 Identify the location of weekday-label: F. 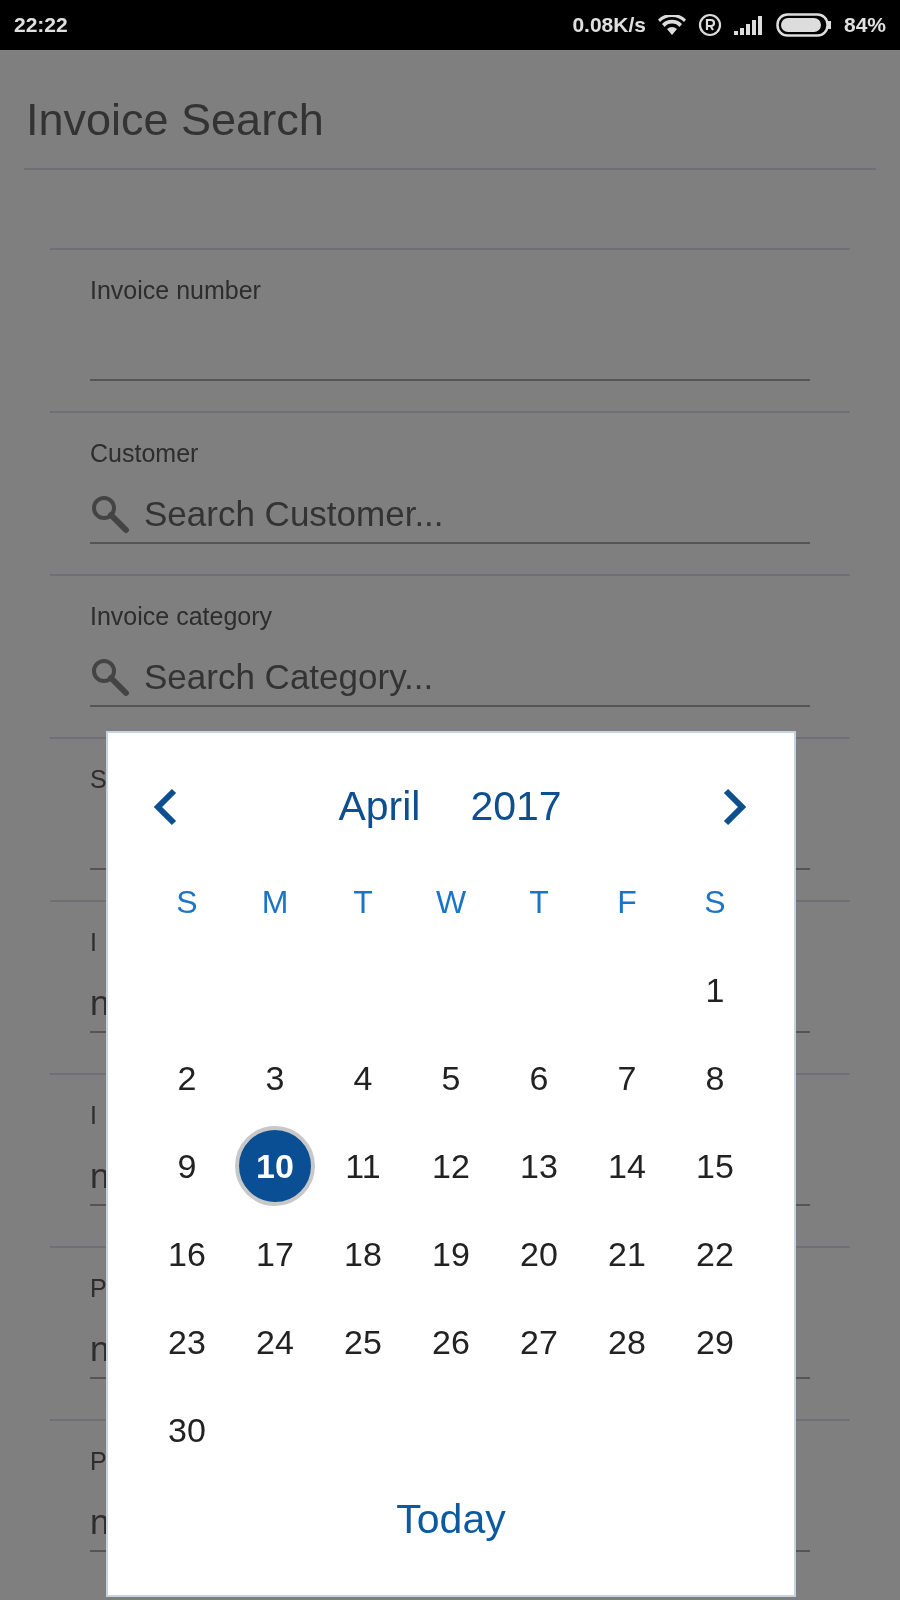
(627, 902).